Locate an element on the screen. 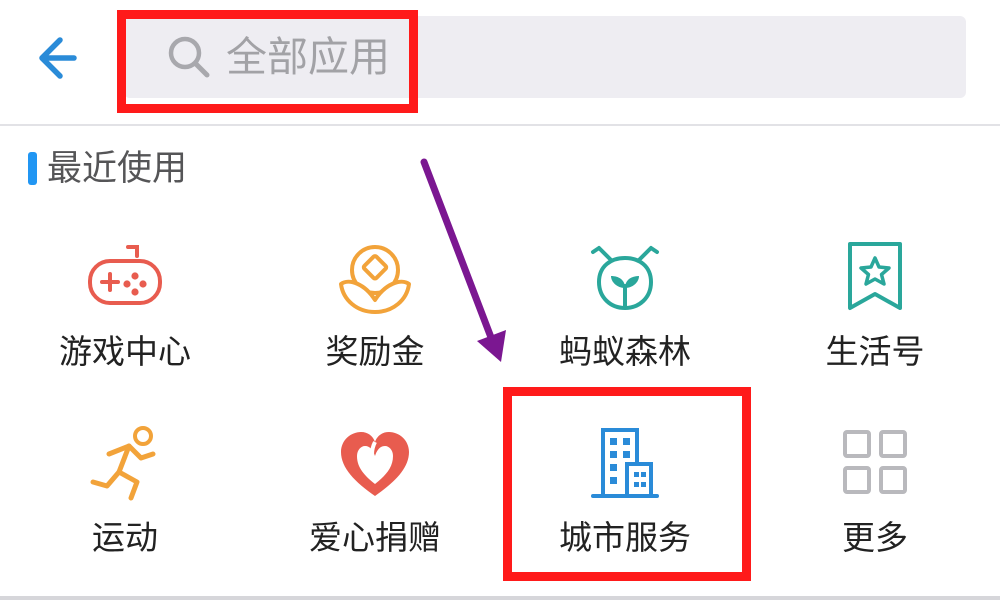  app-item-ant-forest: 蚂蚁森林 is located at coordinates (625, 313).